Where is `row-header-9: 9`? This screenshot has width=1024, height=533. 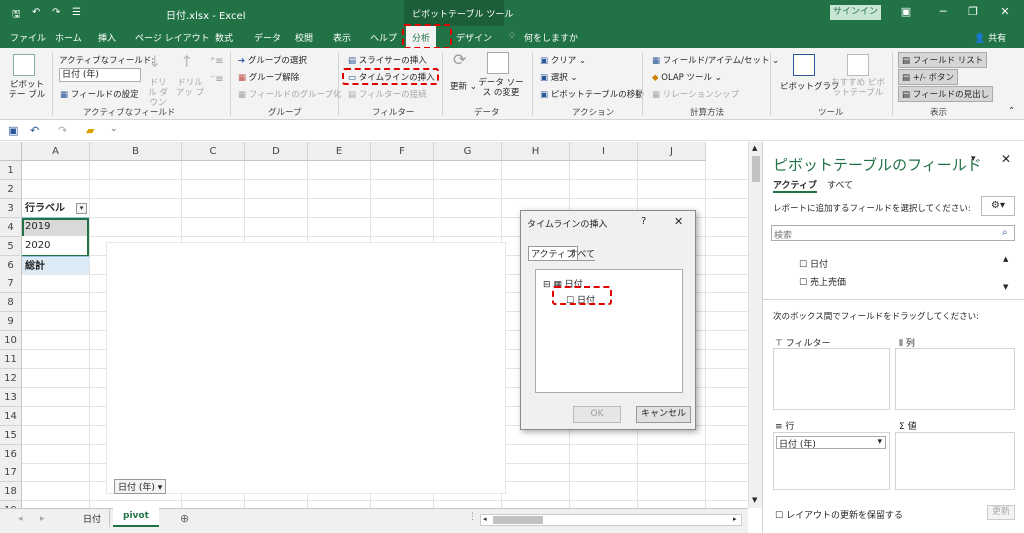 row-header-9: 9 is located at coordinates (11, 322).